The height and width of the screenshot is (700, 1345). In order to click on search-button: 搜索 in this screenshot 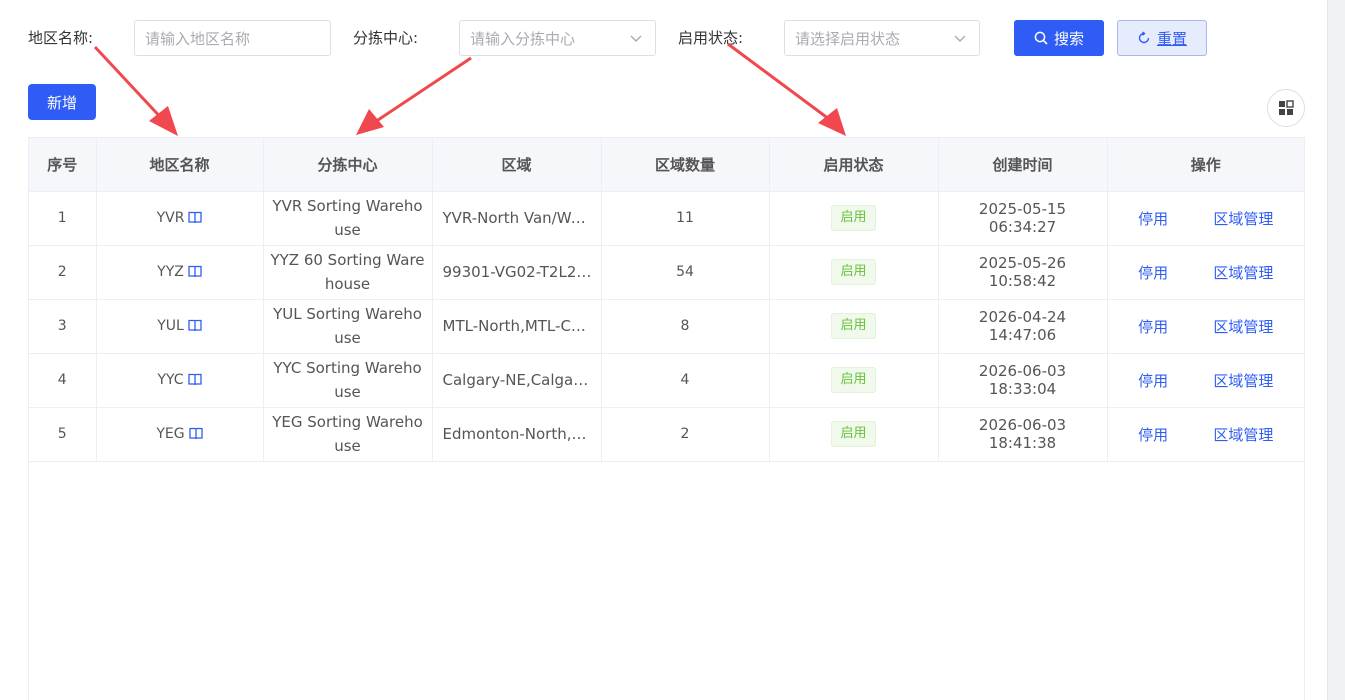, I will do `click(1059, 38)`.